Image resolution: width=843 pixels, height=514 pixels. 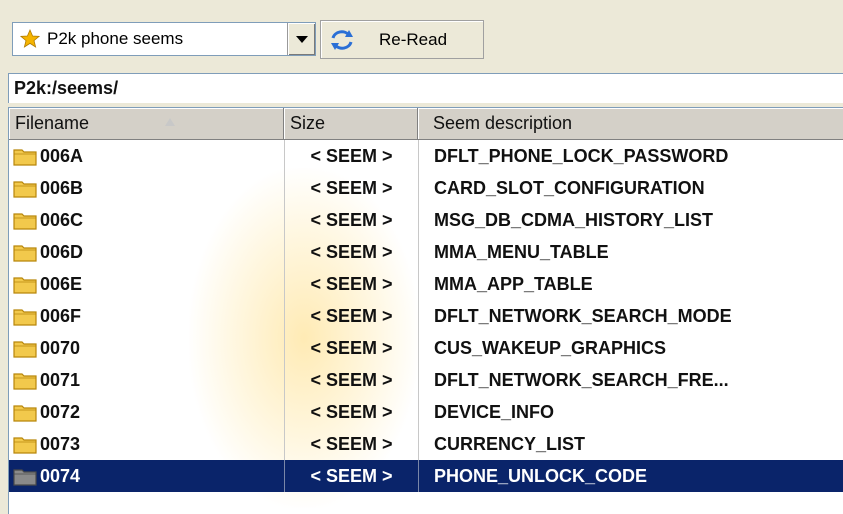 What do you see at coordinates (60, 412) in the screenshot?
I see `filename-text: 0072` at bounding box center [60, 412].